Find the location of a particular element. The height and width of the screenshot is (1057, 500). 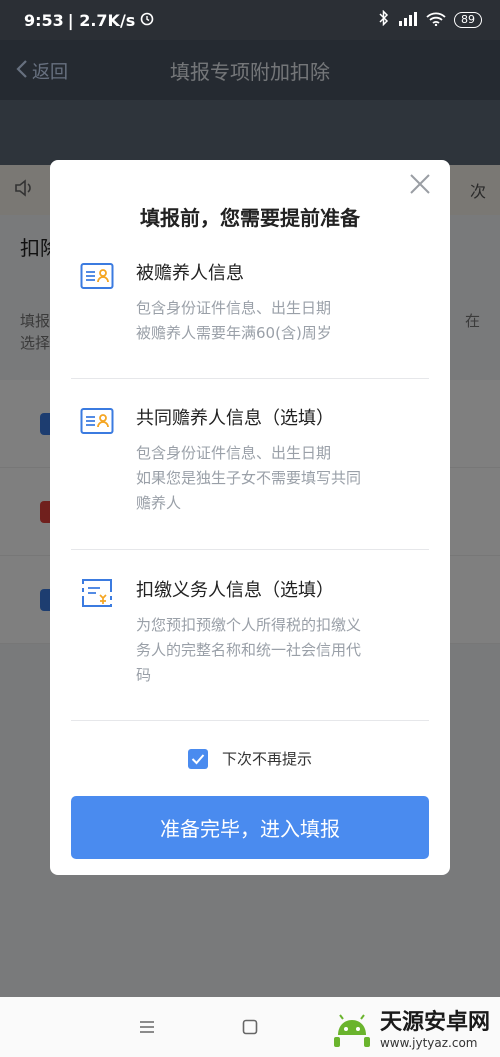

dialog-title: 填报前，您需要提前准备 is located at coordinates (250, 218).